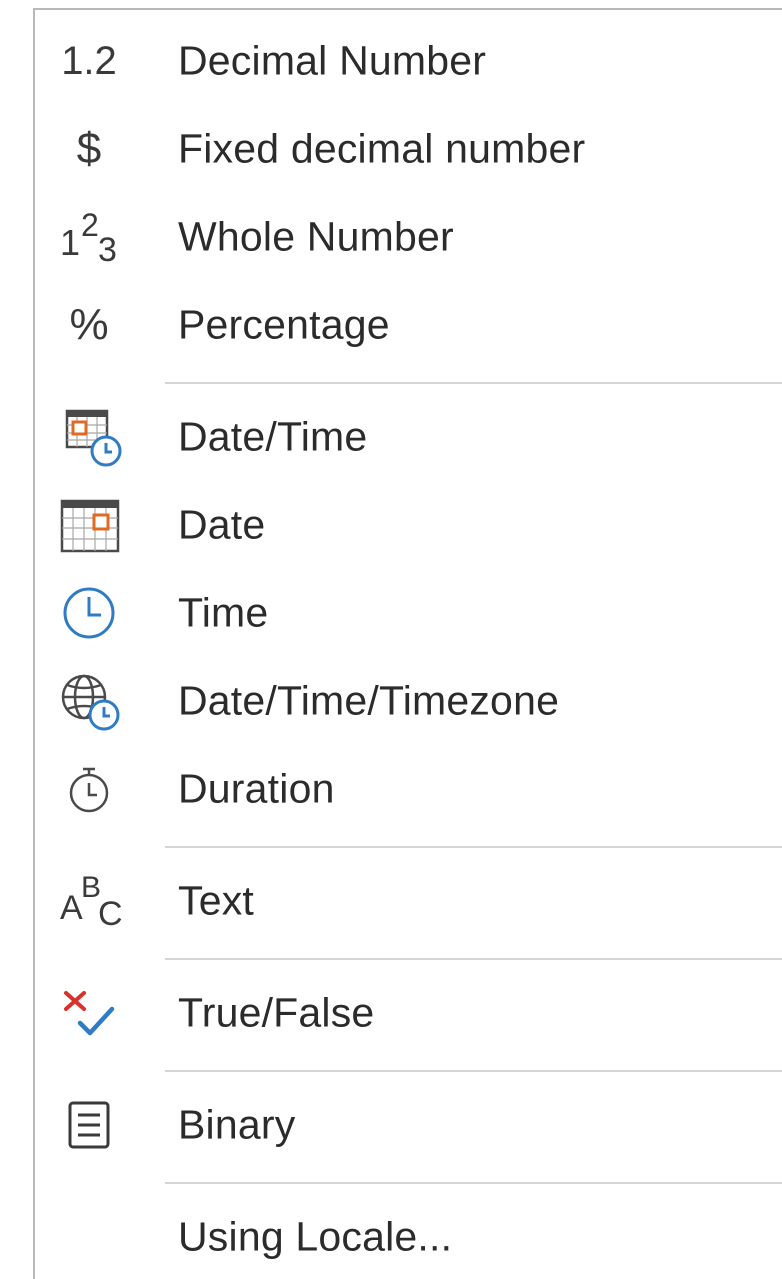 The height and width of the screenshot is (1279, 782). Describe the element at coordinates (89, 1013) in the screenshot. I see `true-false-icon` at that location.